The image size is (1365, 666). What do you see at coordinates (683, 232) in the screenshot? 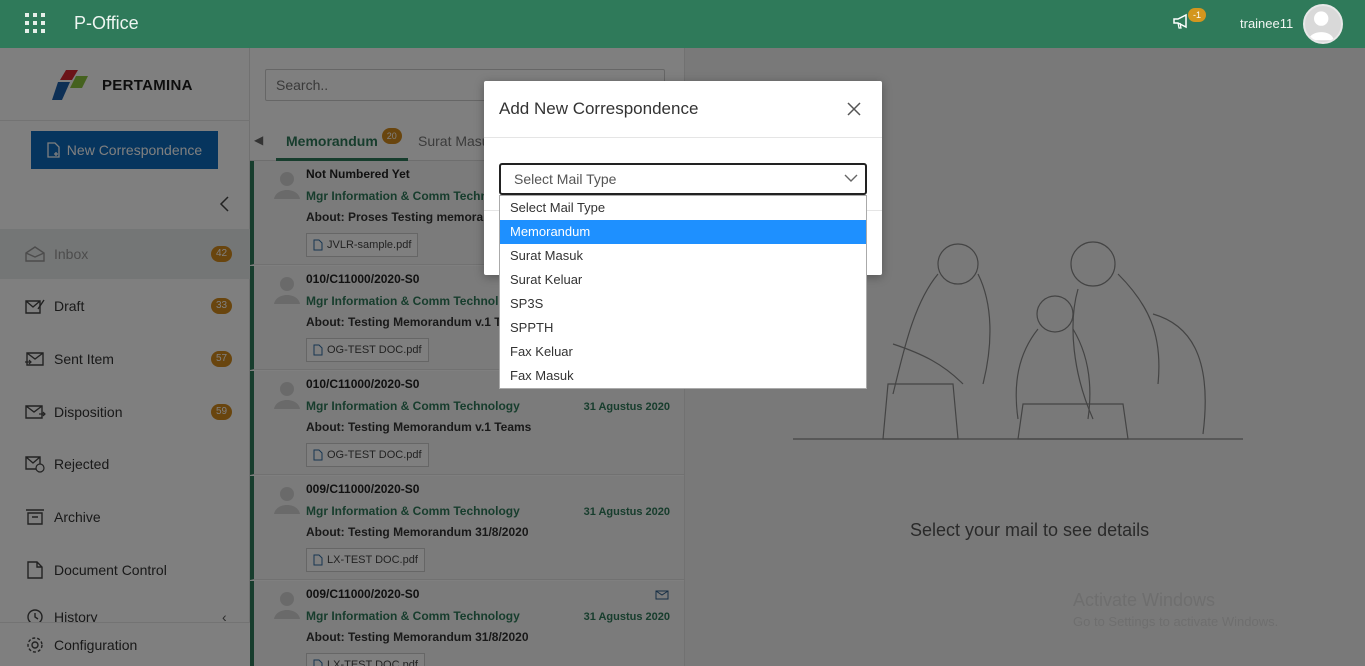
I see `option-memorandum: Memorandum` at bounding box center [683, 232].